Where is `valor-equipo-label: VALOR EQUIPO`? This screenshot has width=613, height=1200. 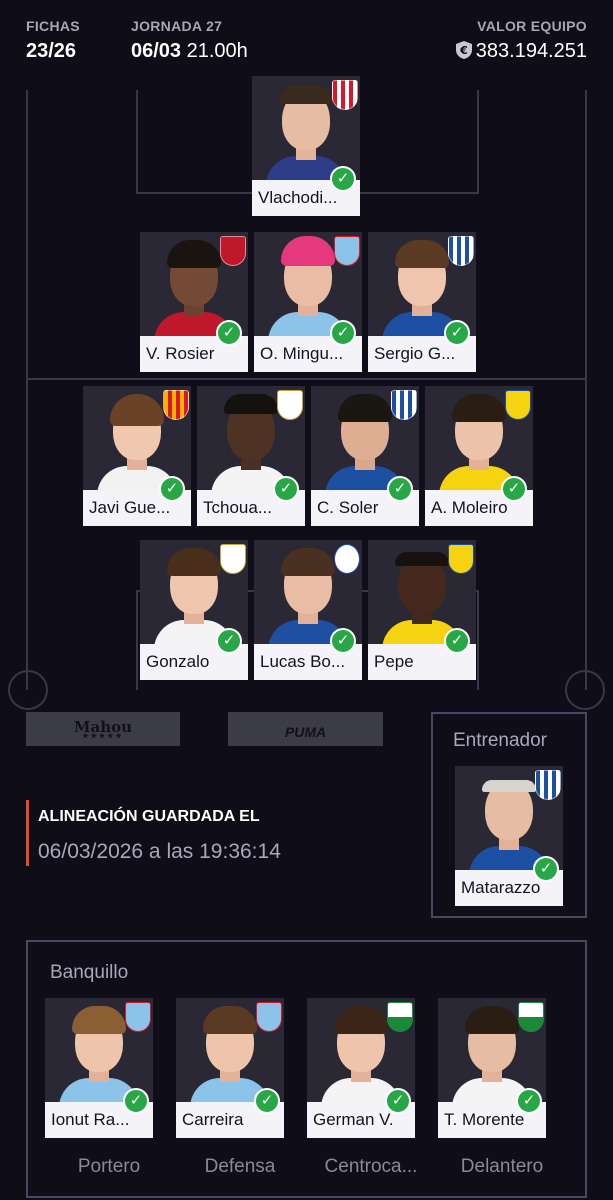
valor-equipo-label: VALOR EQUIPO is located at coordinates (532, 26).